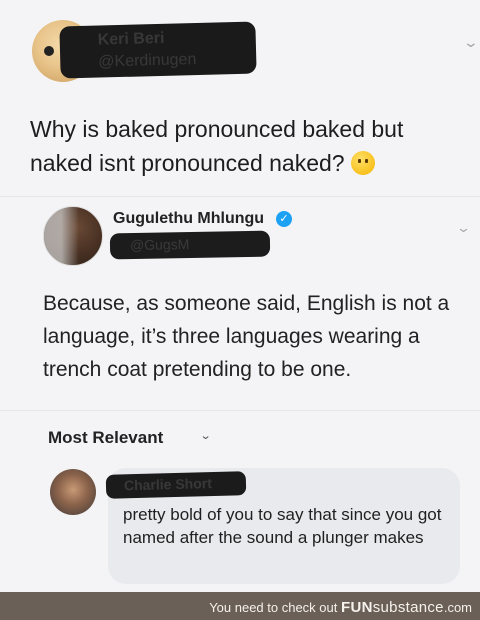 Image resolution: width=480 pixels, height=620 pixels. What do you see at coordinates (105, 438) in the screenshot?
I see `sort-dropdown: Most Relevant` at bounding box center [105, 438].